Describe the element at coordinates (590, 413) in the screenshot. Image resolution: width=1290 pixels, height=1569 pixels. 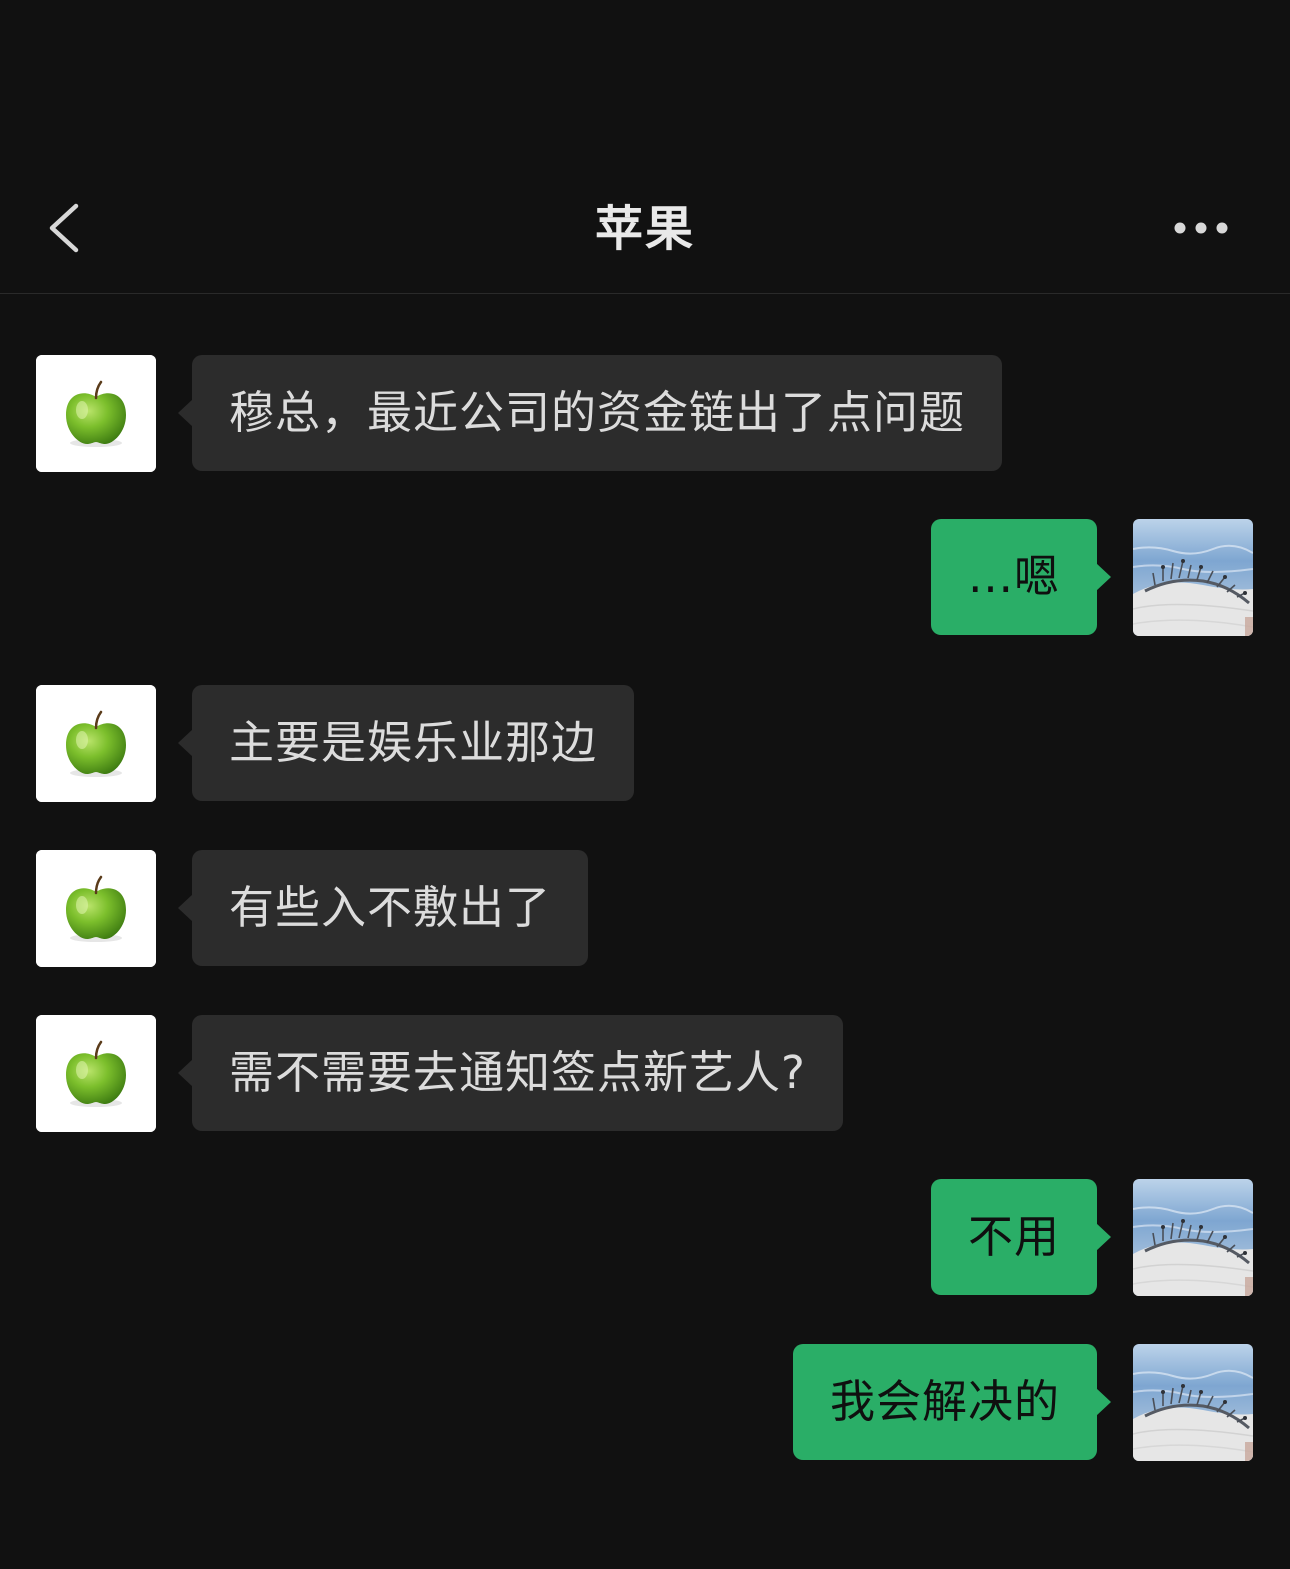
I see `message-bubble-incoming: 穆总，最近公司的资金链出了点问题` at that location.